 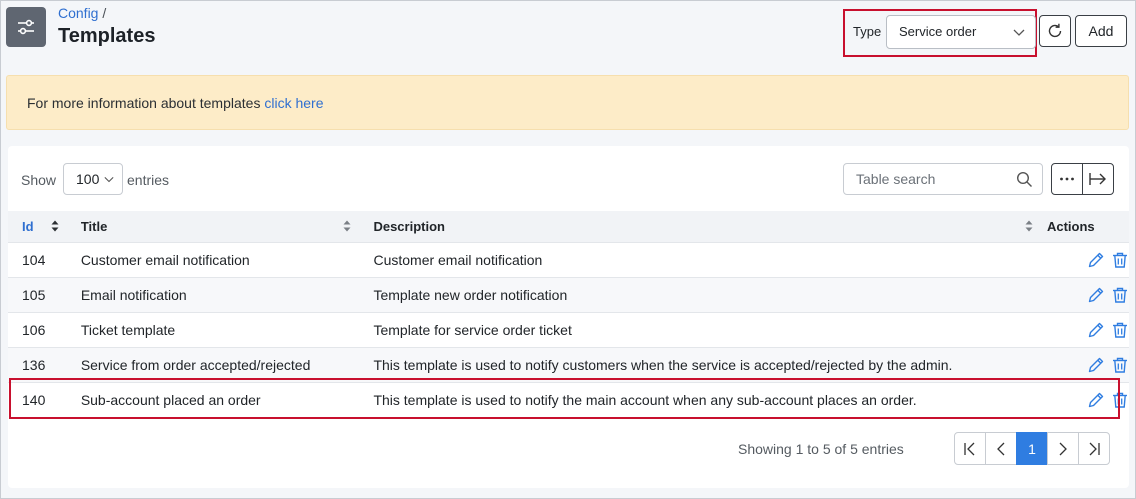 What do you see at coordinates (37, 329) in the screenshot?
I see `cell-id: 106` at bounding box center [37, 329].